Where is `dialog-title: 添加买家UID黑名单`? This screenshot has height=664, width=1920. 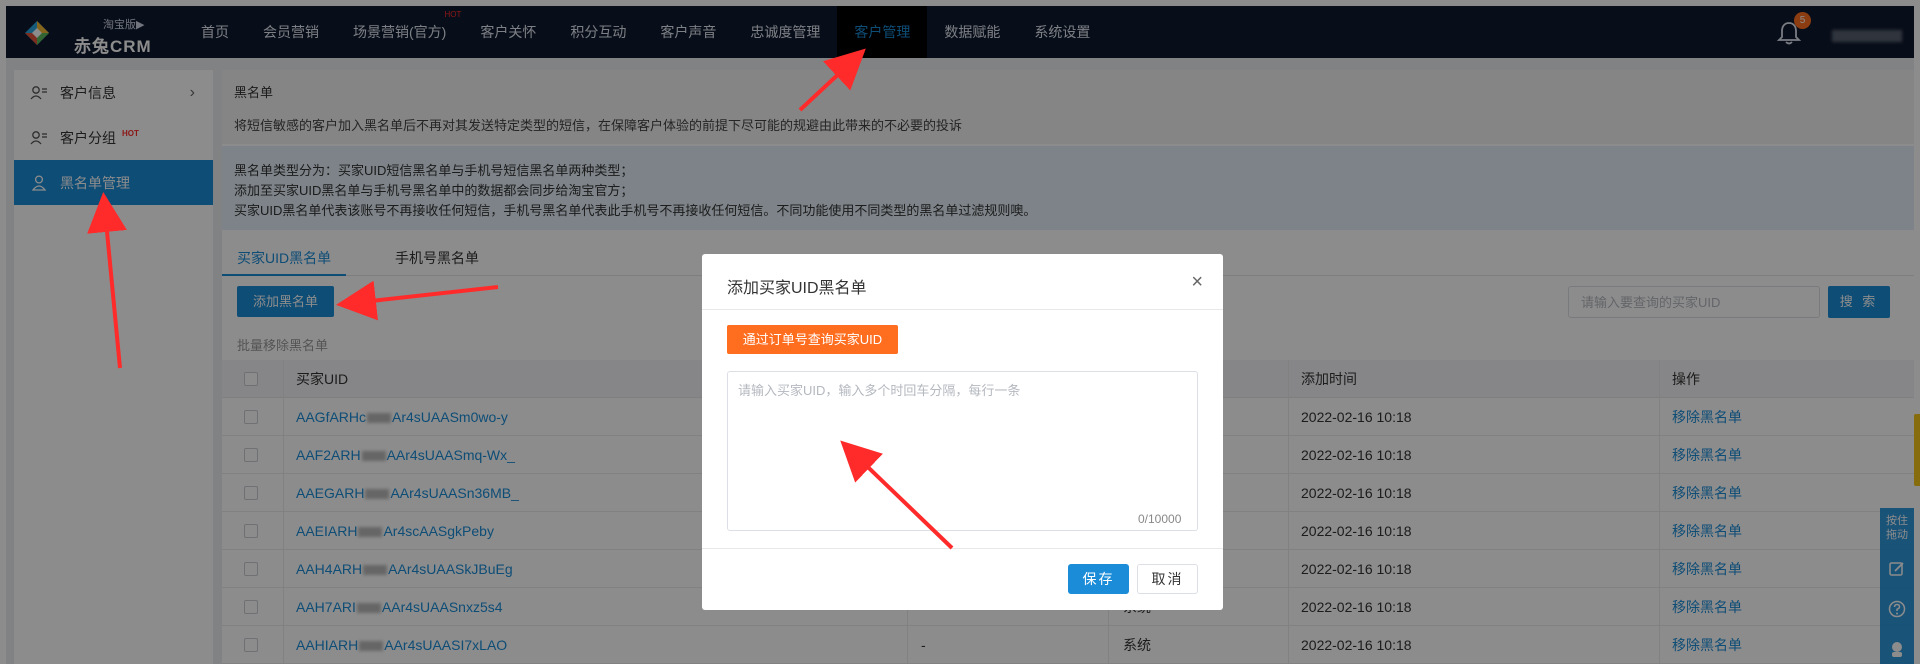
dialog-title: 添加买家UID黑名单 is located at coordinates (797, 288).